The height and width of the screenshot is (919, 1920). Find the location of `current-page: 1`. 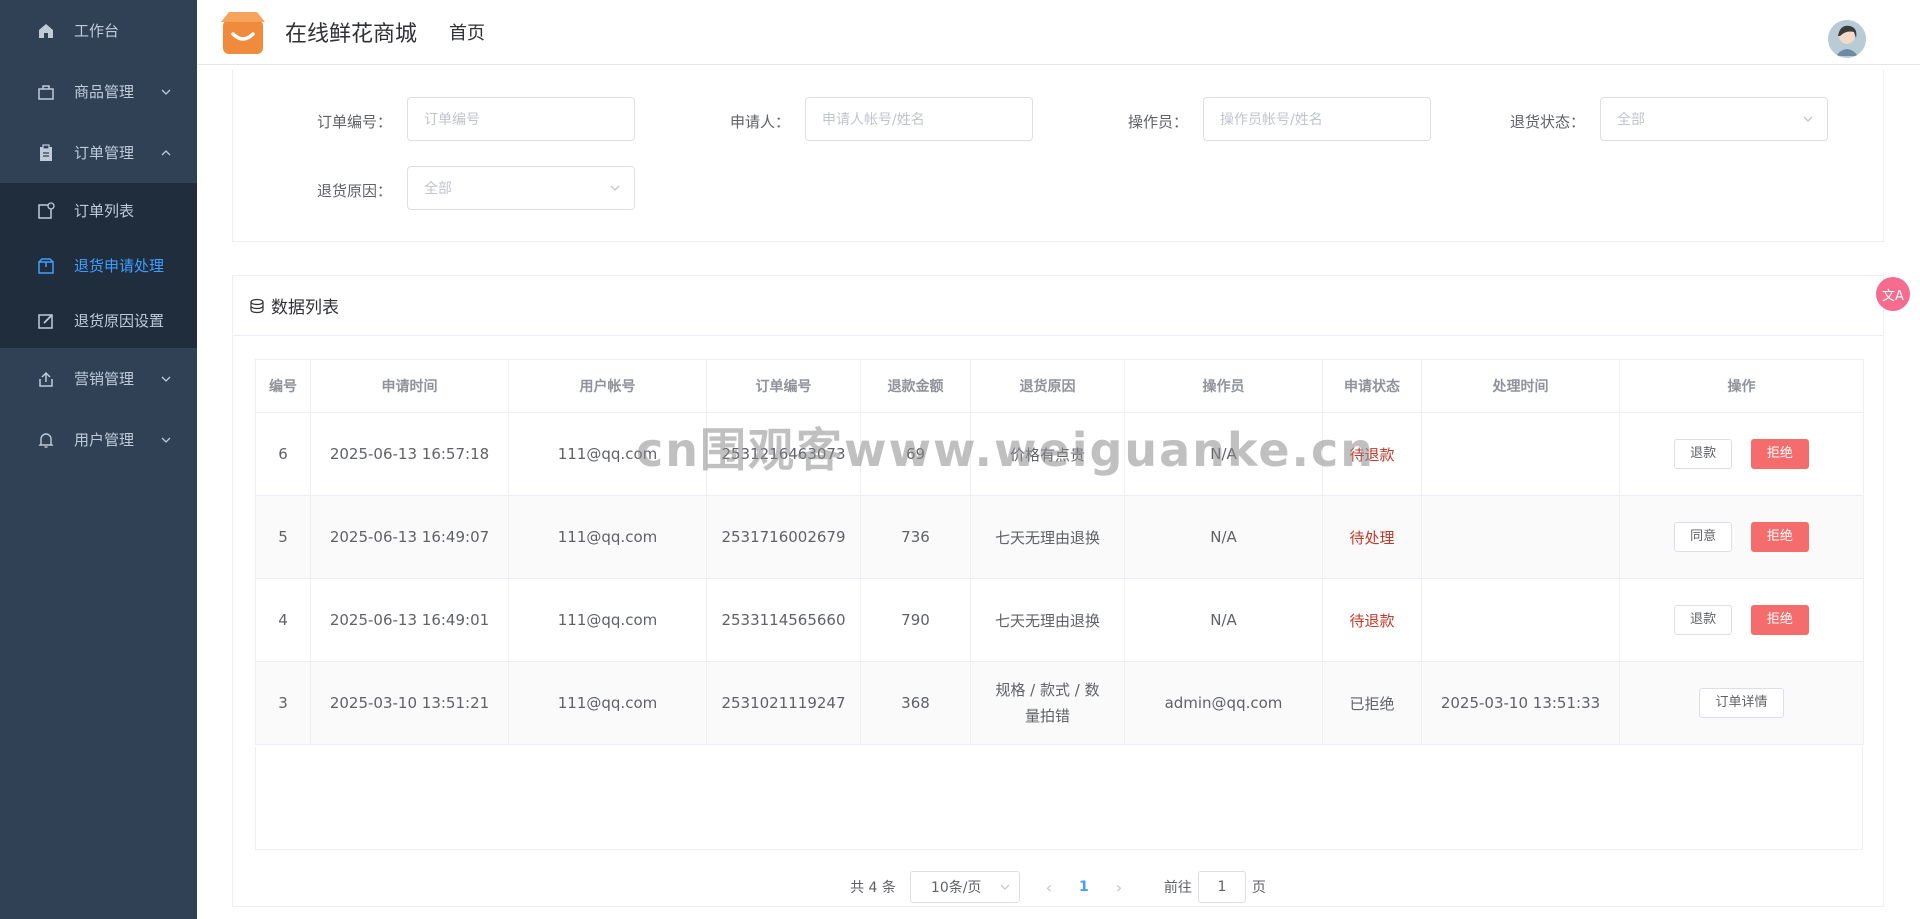

current-page: 1 is located at coordinates (1084, 887).